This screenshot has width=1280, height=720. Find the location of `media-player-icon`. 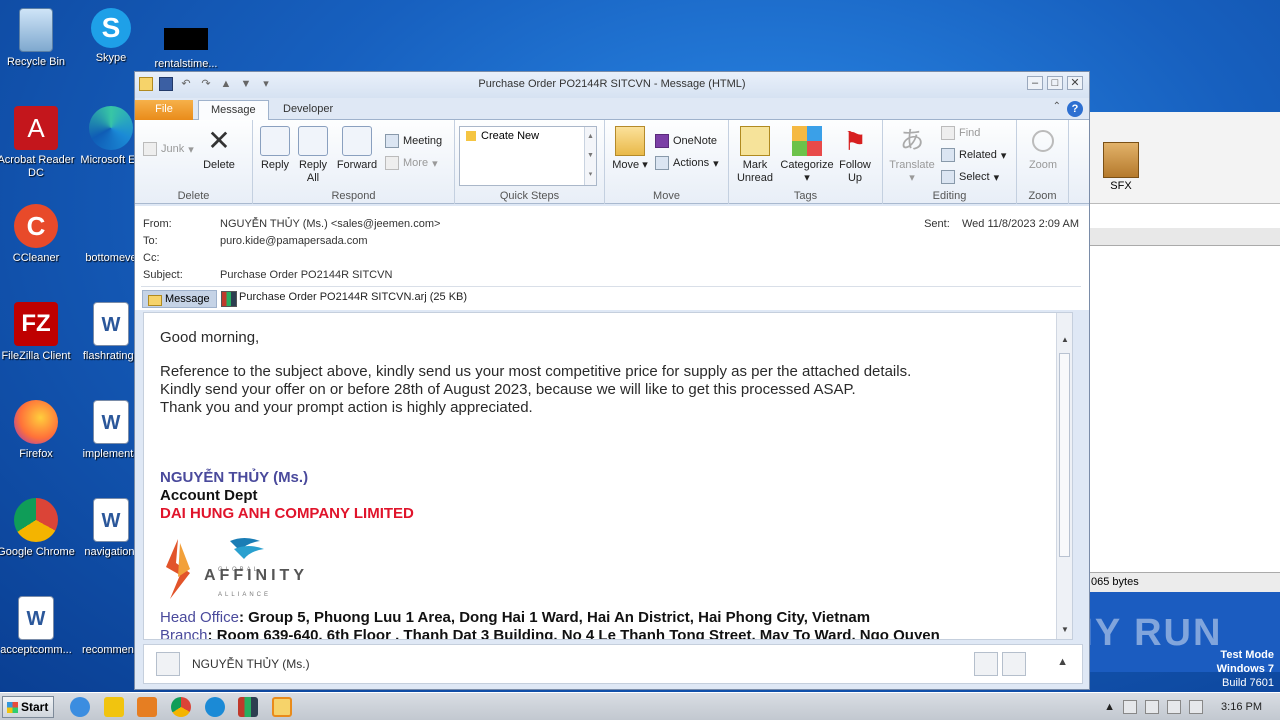

media-player-icon is located at coordinates (147, 707).